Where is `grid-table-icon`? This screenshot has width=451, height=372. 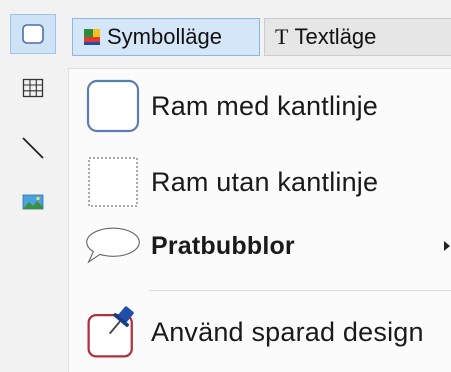 grid-table-icon is located at coordinates (33, 88).